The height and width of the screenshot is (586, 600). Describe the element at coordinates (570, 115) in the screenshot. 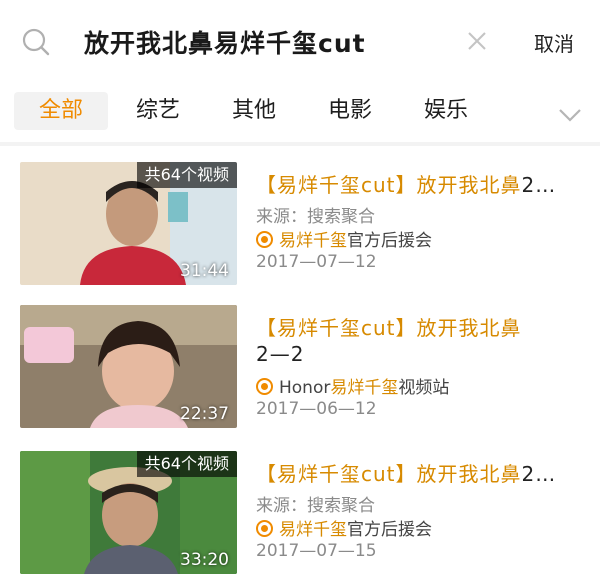

I see `chevron-down-icon` at that location.